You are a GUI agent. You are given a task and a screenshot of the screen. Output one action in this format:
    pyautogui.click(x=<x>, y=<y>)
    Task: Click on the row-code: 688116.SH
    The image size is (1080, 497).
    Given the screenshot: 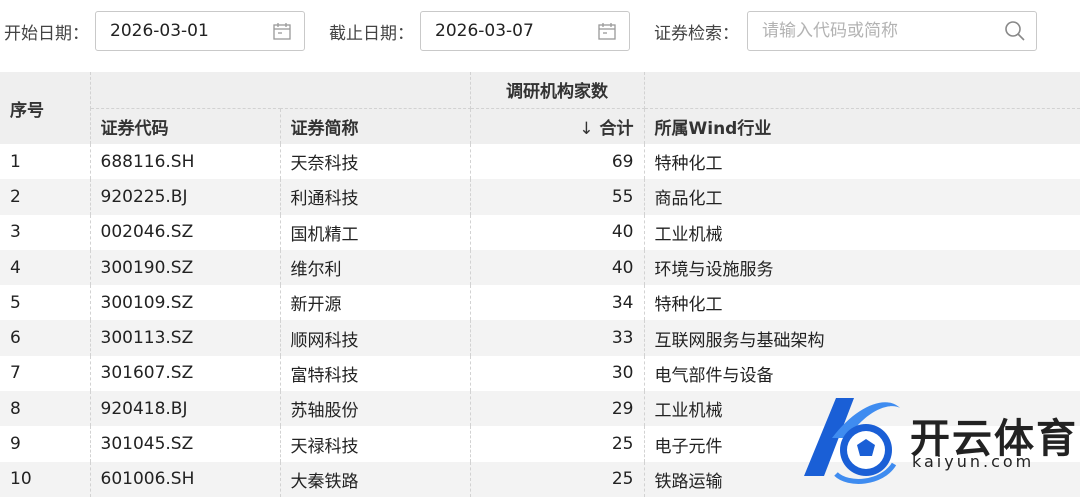 What is the action you would take?
    pyautogui.click(x=185, y=162)
    